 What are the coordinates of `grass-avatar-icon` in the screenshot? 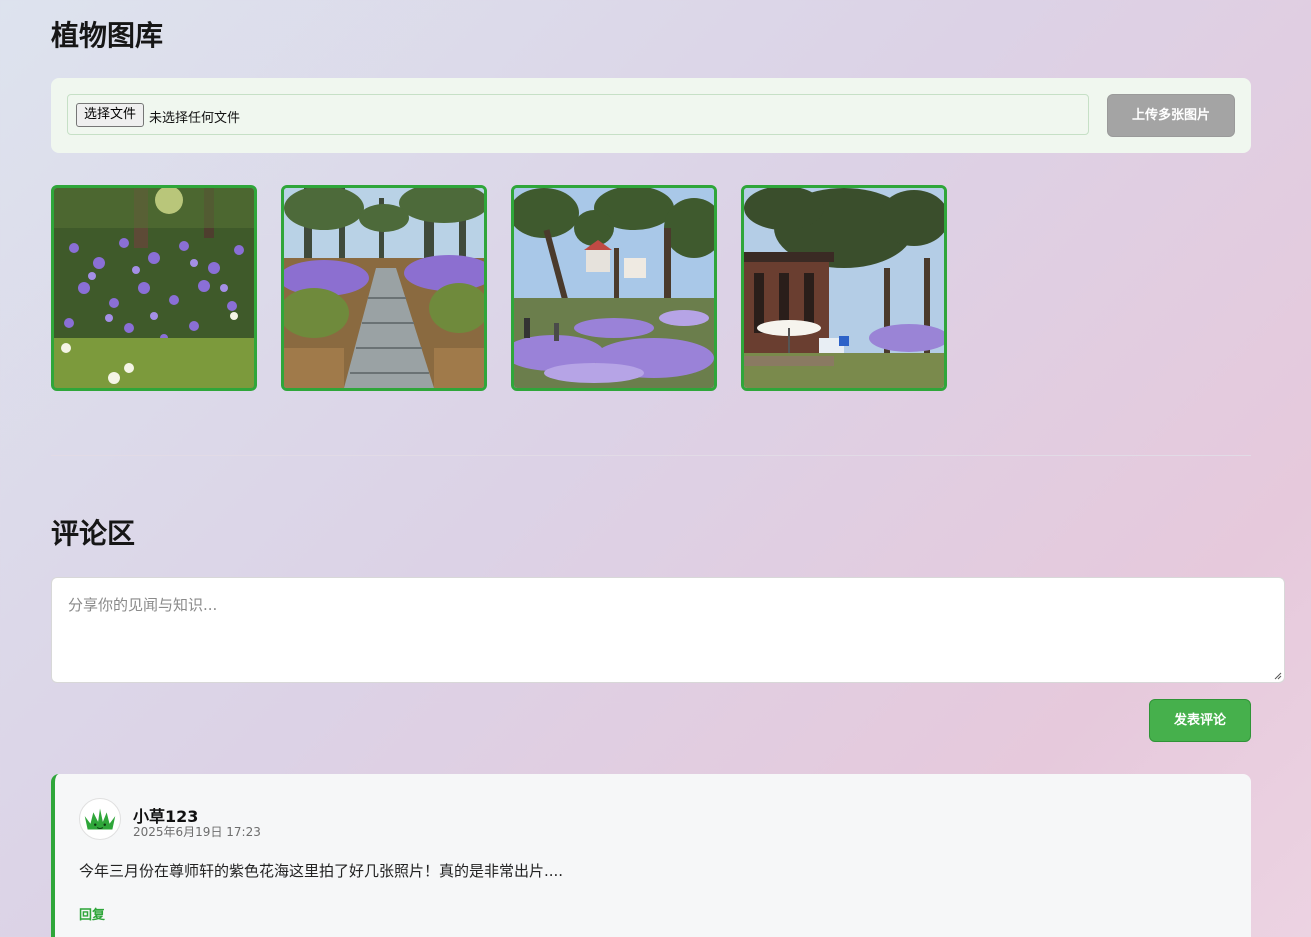 It's located at (100, 819).